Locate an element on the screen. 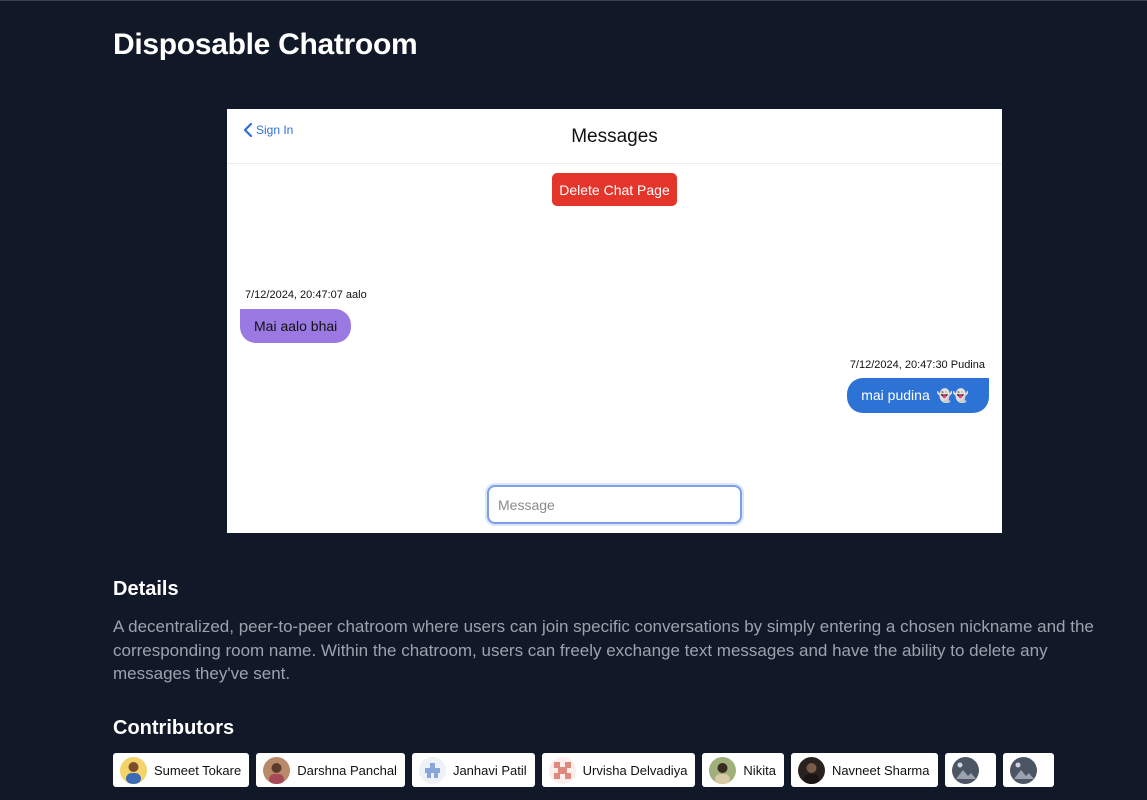 This screenshot has height=800, width=1147. contributor-chip: Sumeet Tokare is located at coordinates (181, 770).